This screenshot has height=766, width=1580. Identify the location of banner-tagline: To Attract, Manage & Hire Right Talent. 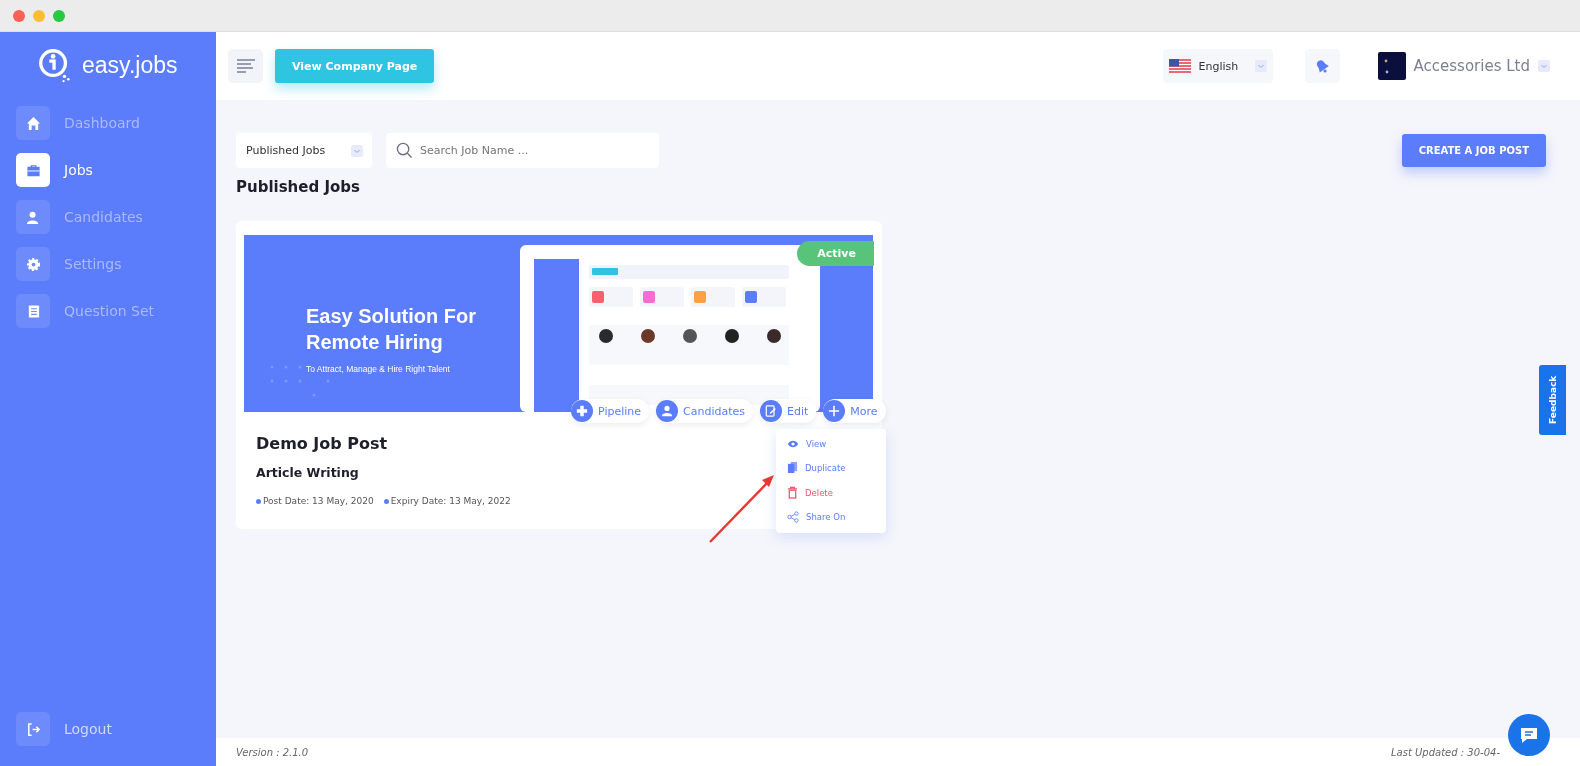
(378, 369).